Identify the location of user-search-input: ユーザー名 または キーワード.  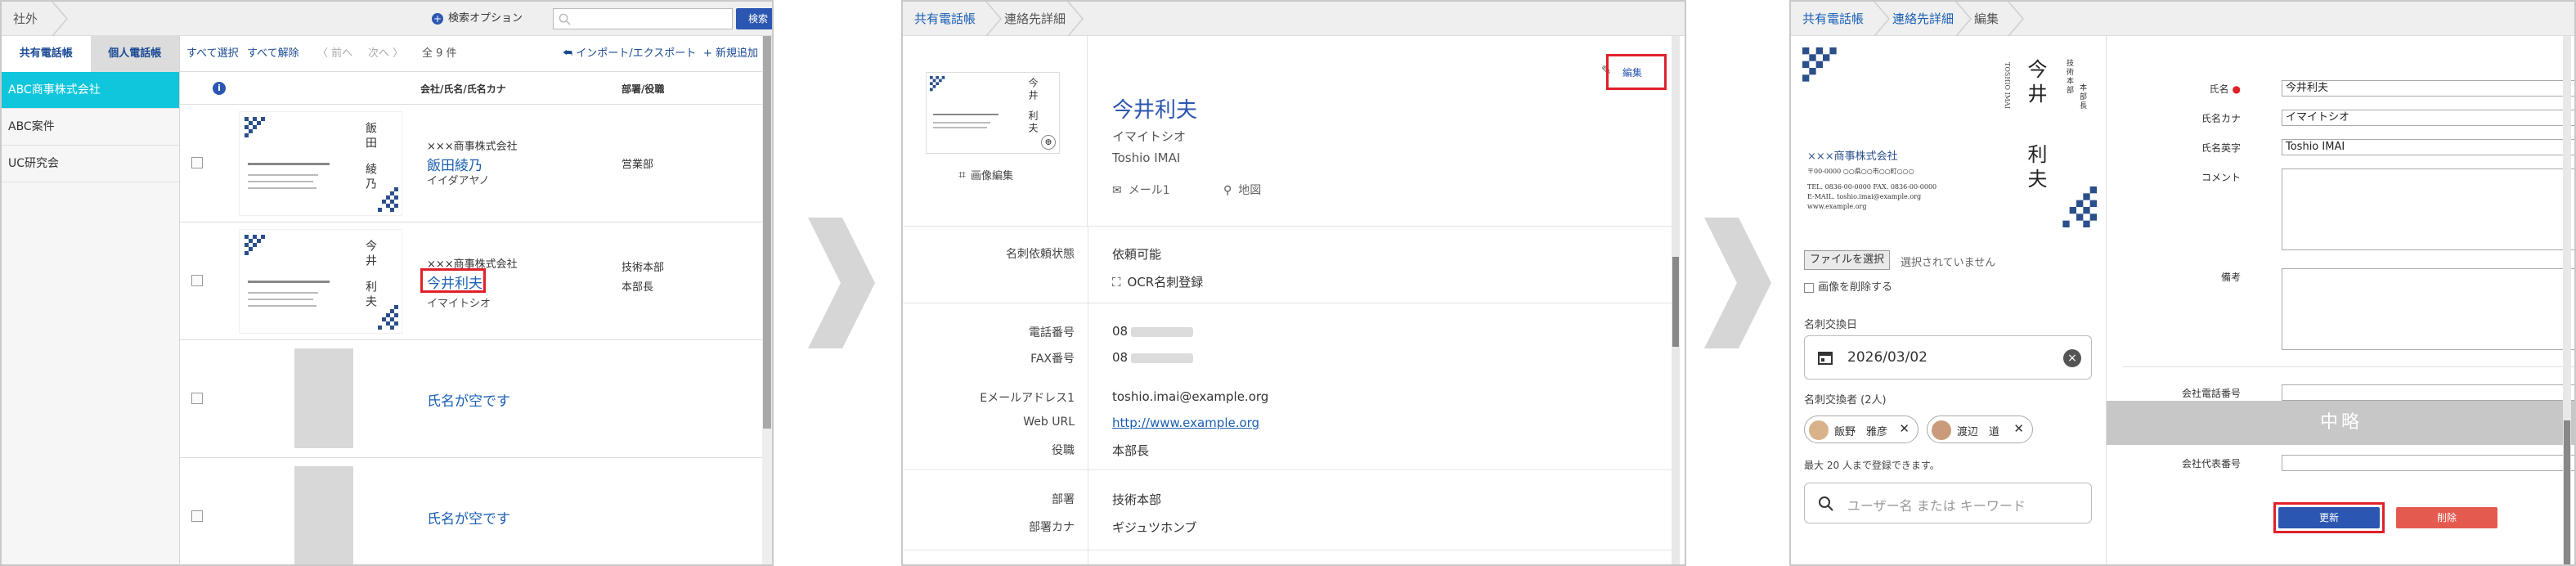
(1948, 503).